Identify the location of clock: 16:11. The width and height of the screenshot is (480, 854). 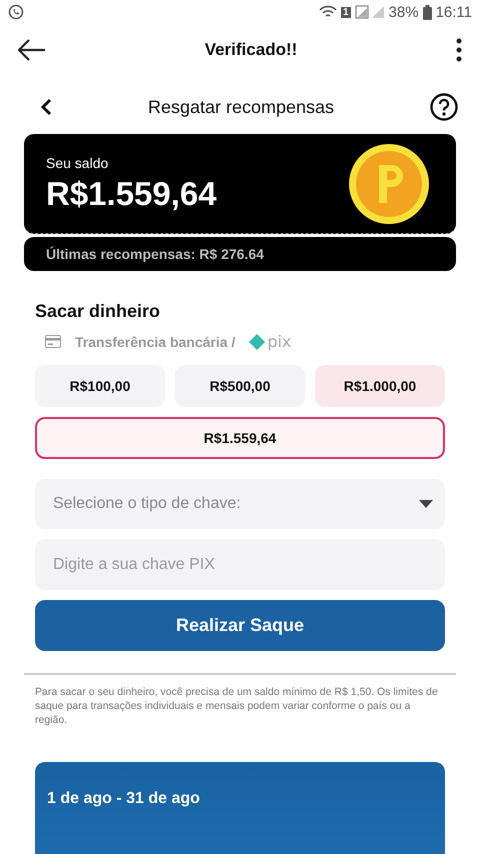
(454, 12).